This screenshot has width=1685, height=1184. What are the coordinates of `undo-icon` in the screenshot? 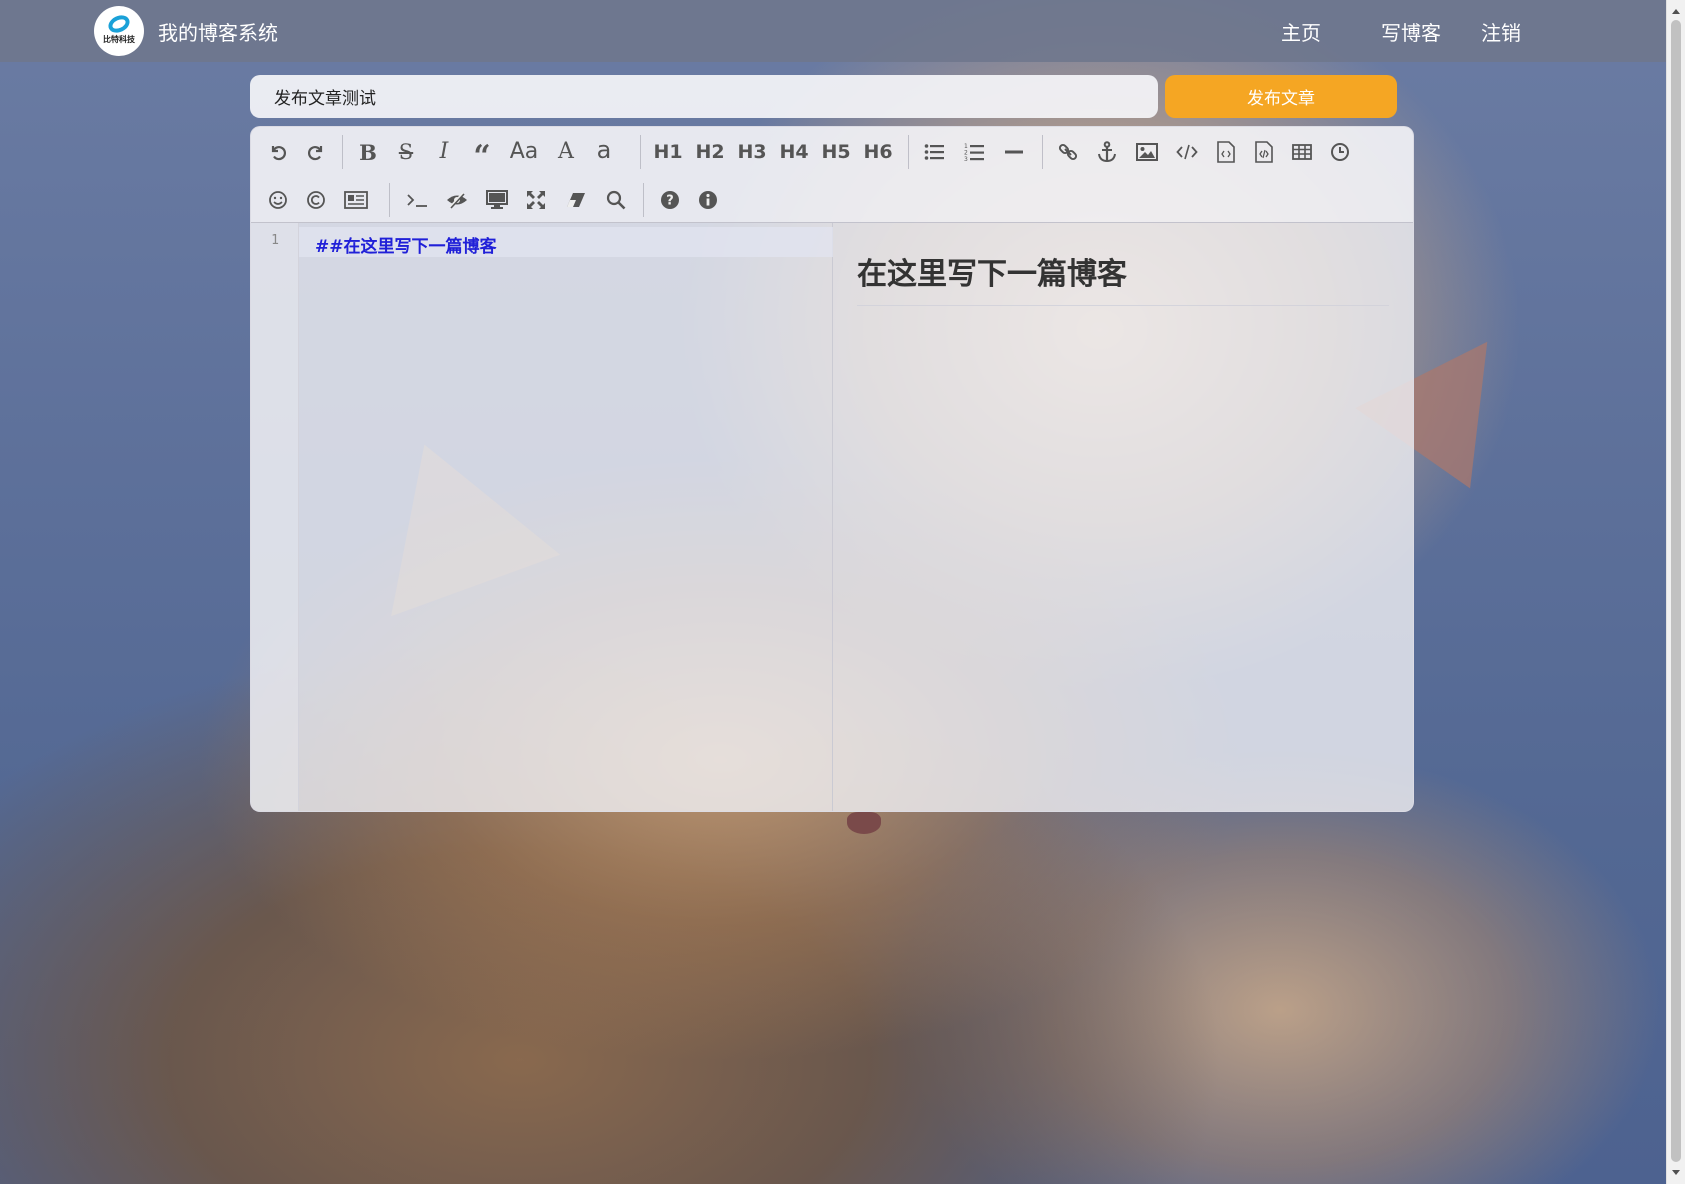 It's located at (278, 152).